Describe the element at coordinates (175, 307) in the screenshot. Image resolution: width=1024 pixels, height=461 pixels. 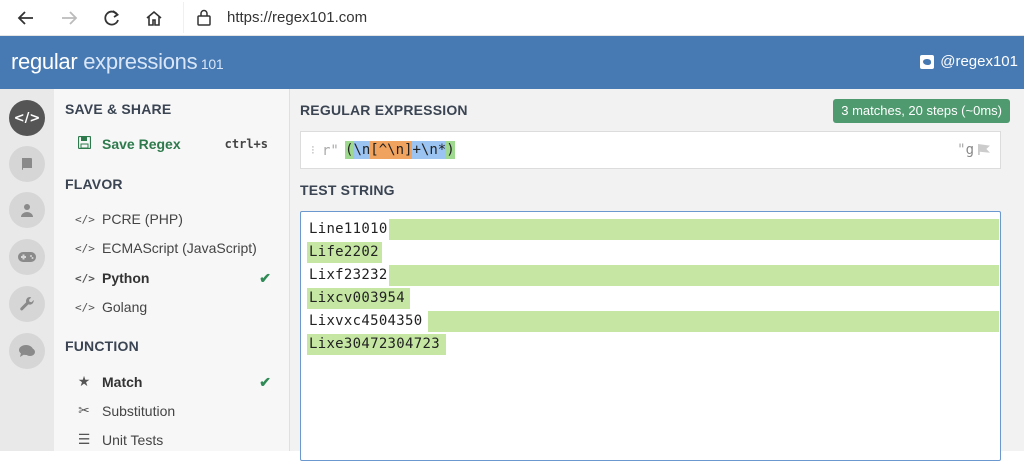
I see `flavor-item-golang: </> Golang` at that location.